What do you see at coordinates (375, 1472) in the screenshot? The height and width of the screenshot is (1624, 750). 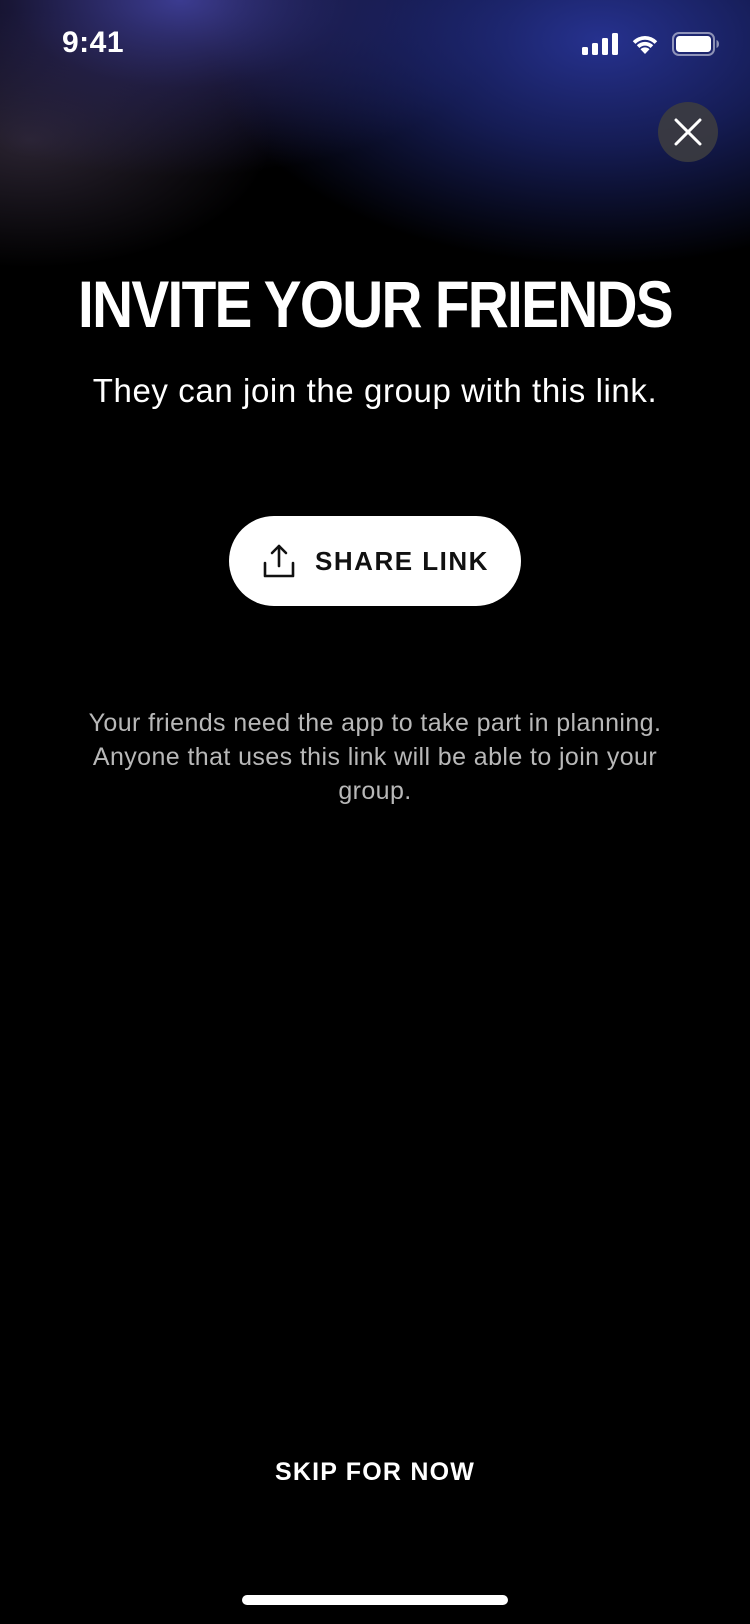 I see `skip-for-now-button: SKIP FOR NOW` at bounding box center [375, 1472].